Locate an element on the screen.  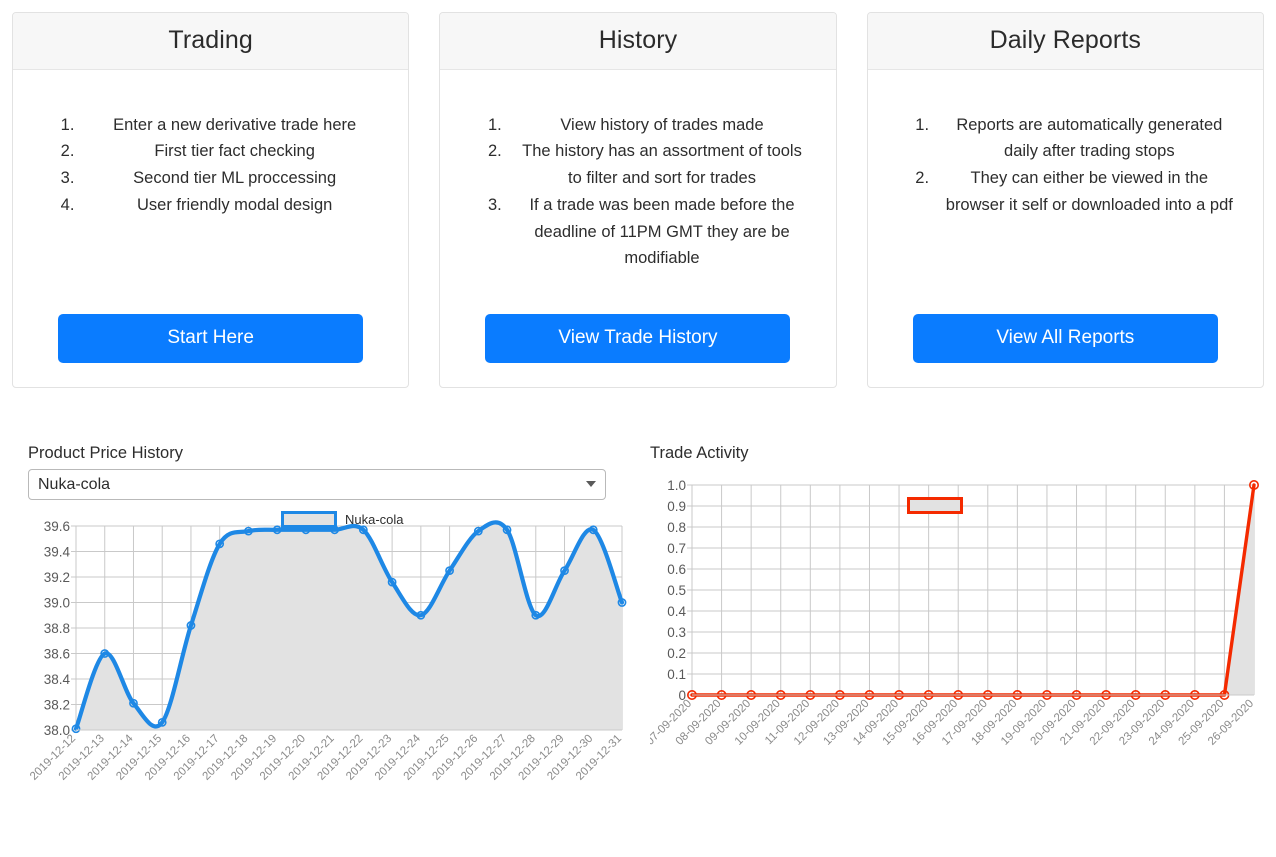
svg-text: 38.4 is located at coordinates (57, 679).